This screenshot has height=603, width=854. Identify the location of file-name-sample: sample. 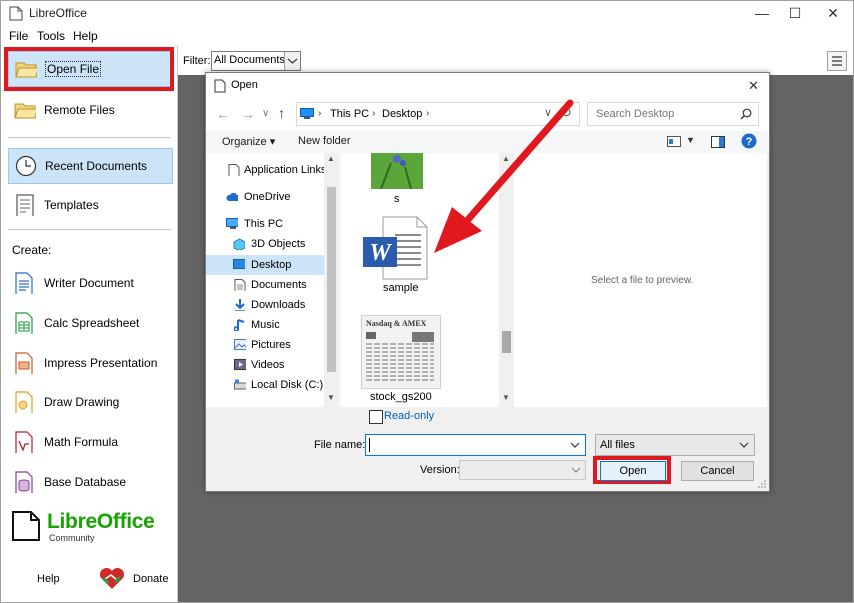
(401, 288).